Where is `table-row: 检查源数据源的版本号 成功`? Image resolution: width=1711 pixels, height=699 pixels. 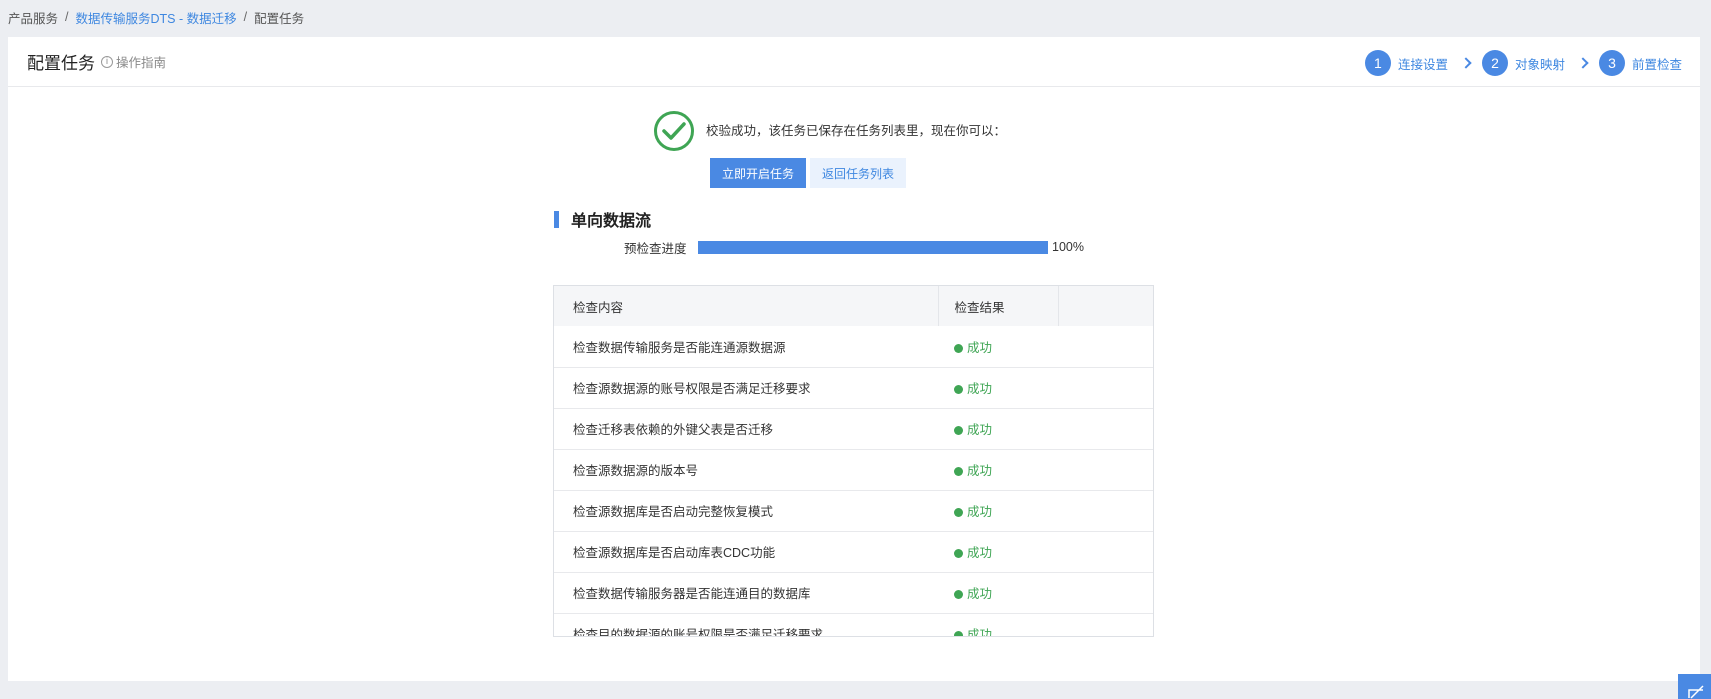
table-row: 检查源数据源的版本号 成功 is located at coordinates (853, 470).